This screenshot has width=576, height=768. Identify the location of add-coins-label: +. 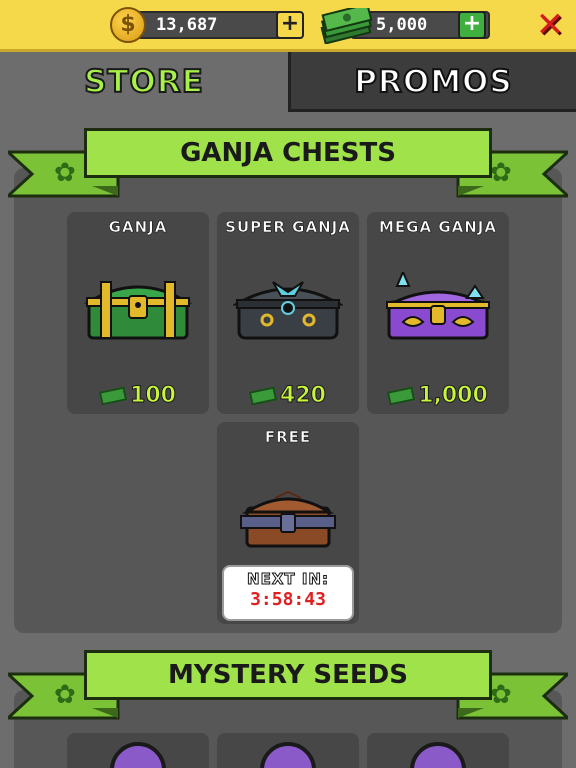
(290, 23).